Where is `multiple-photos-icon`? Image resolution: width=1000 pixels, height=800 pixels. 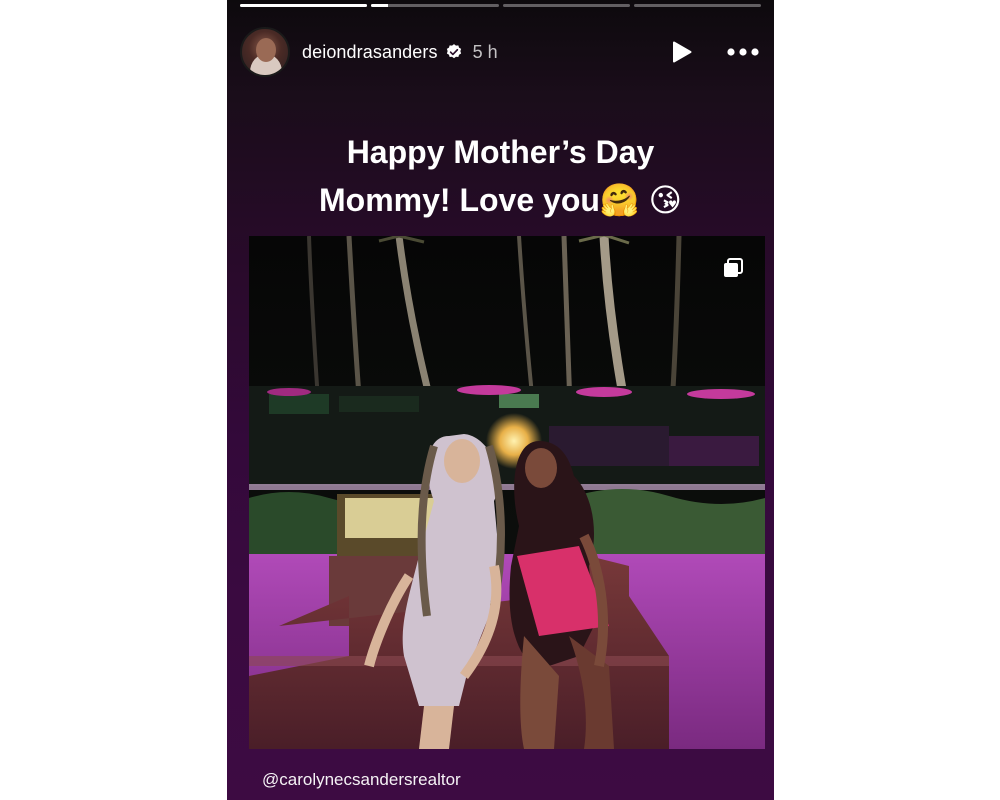 multiple-photos-icon is located at coordinates (733, 267).